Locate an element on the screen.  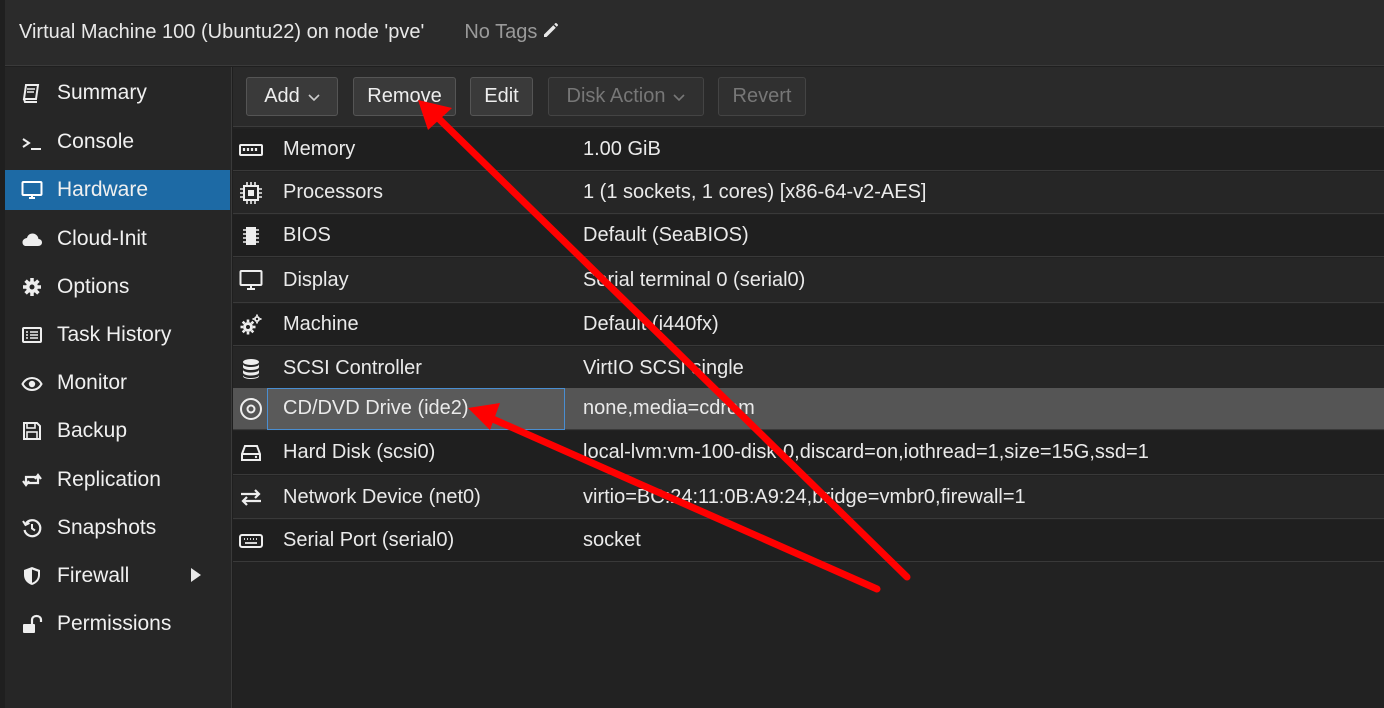
sidebar-item-label: Monitor is located at coordinates (92, 382).